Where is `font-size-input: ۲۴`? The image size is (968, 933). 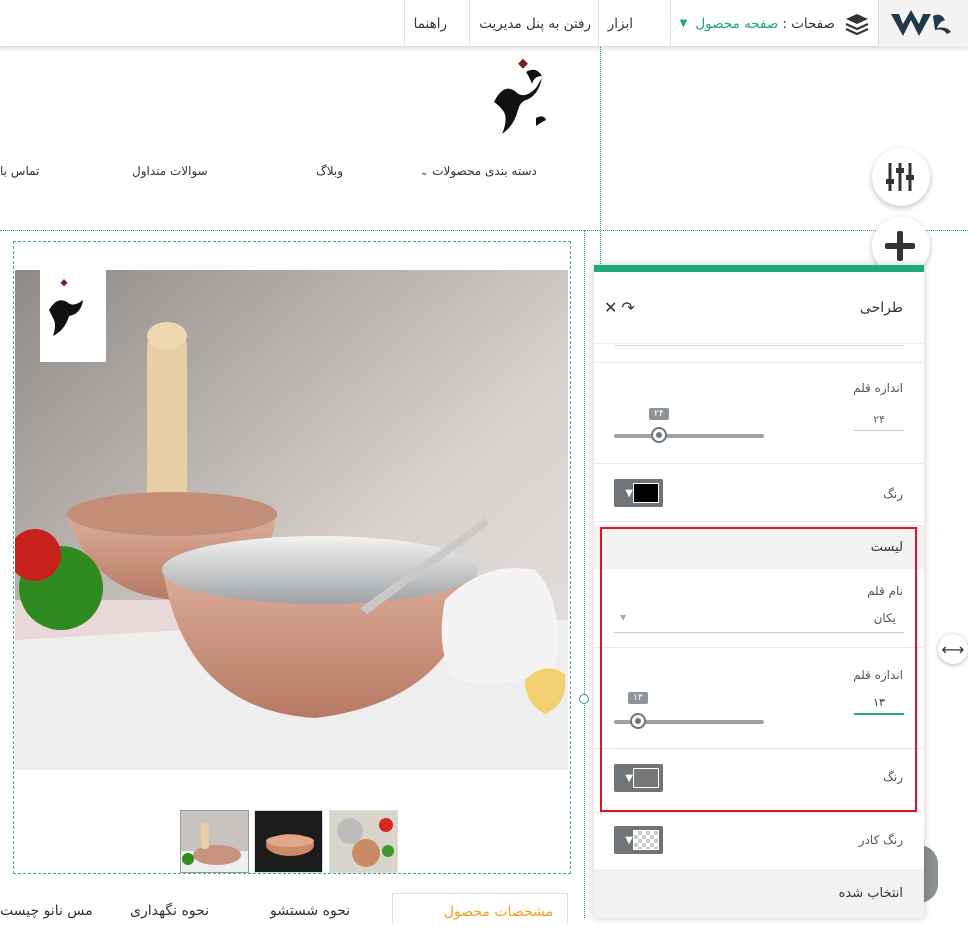
font-size-input: ۲۴ is located at coordinates (879, 422).